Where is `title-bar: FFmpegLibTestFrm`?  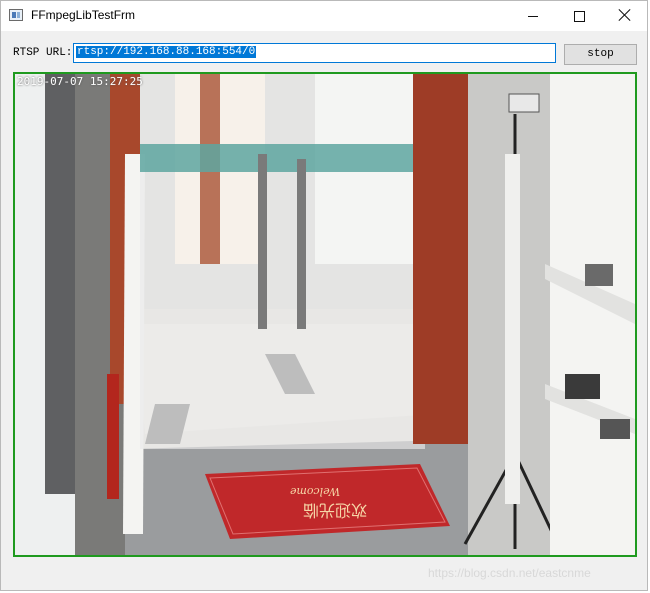
title-bar: FFmpegLibTestFrm is located at coordinates (324, 16).